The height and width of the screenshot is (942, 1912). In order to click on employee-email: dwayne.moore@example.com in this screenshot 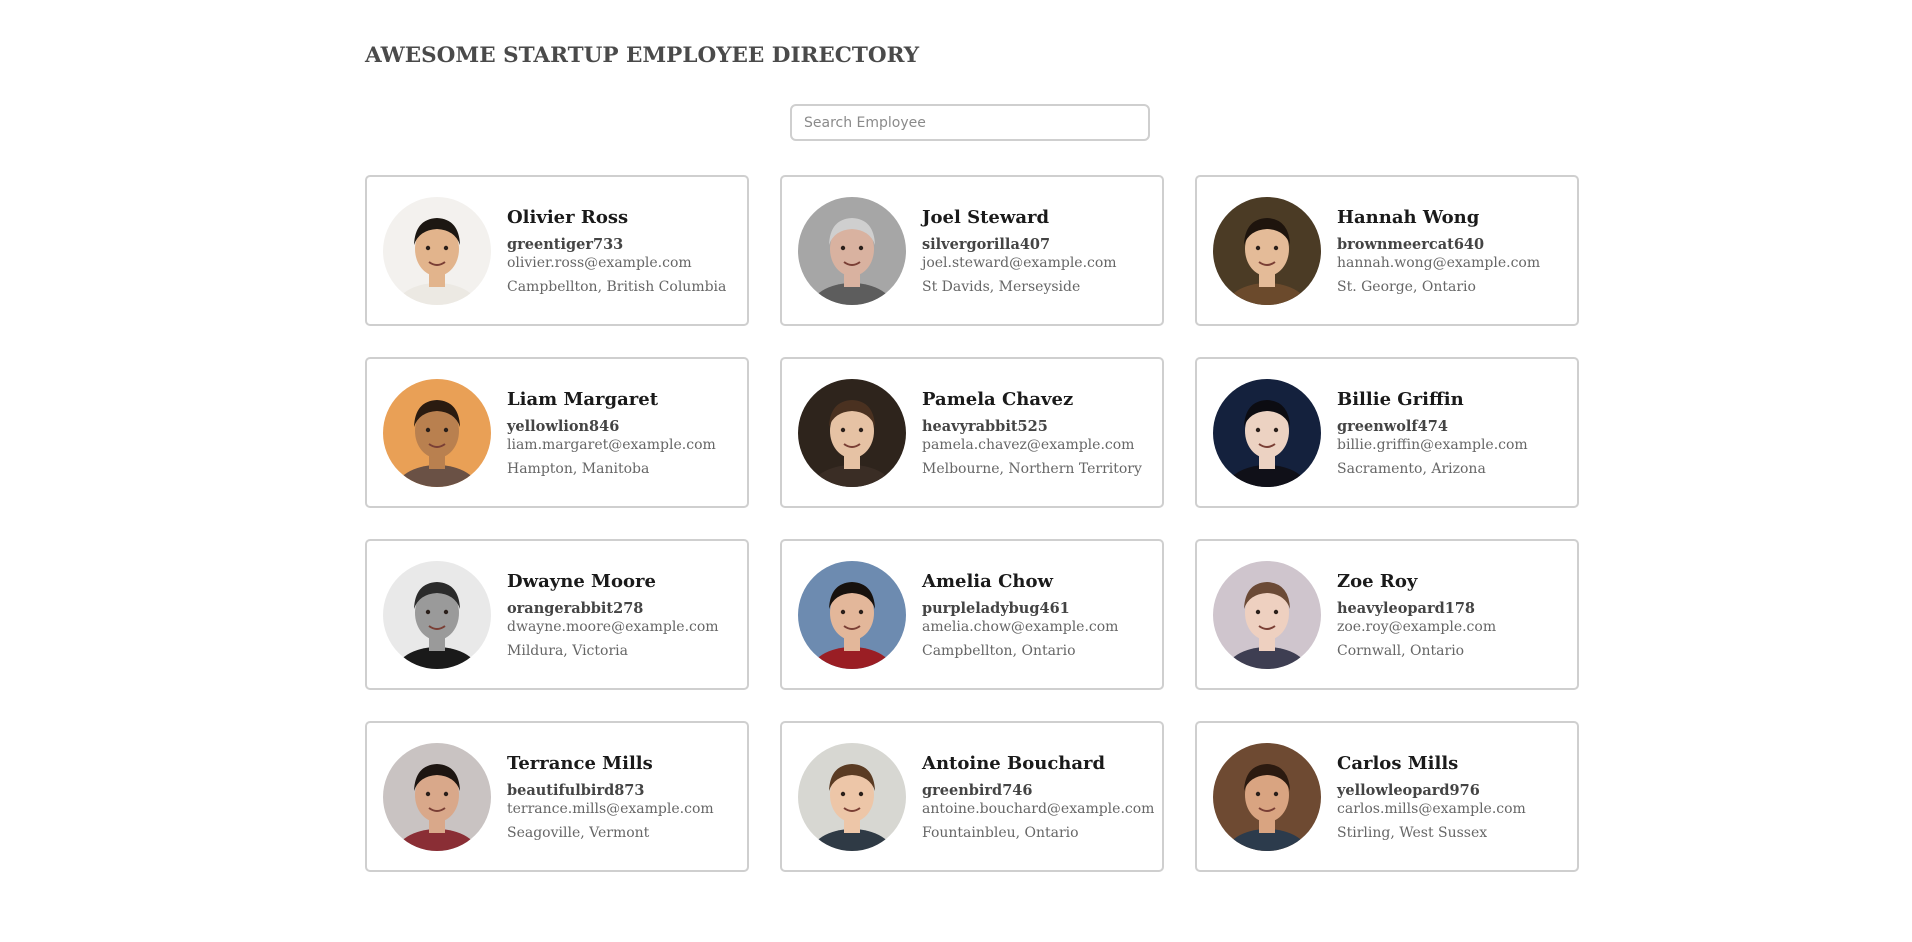, I will do `click(613, 626)`.